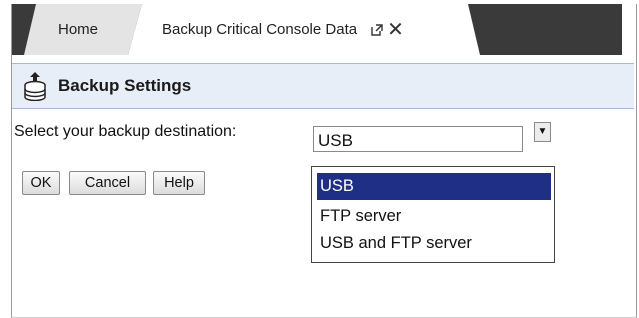 The image size is (639, 318). I want to click on destination-select: USB, so click(418, 139).